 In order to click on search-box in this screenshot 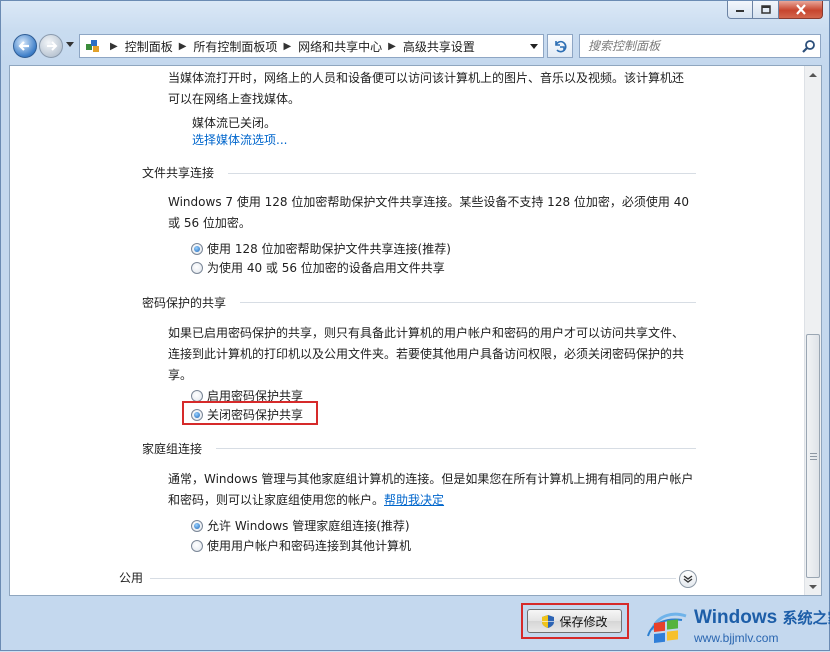, I will do `click(700, 46)`.